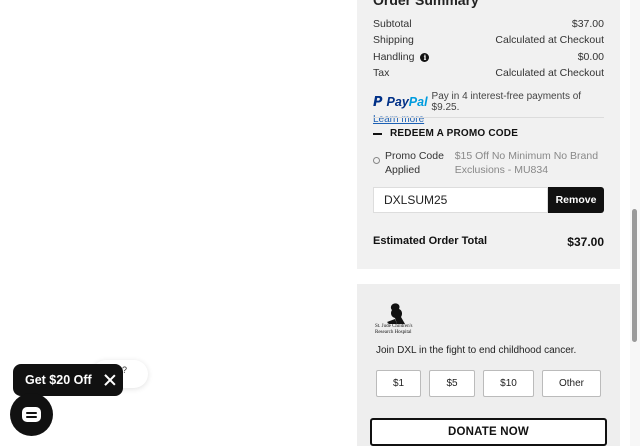  I want to click on promo-code-row: Remove, so click(488, 200).